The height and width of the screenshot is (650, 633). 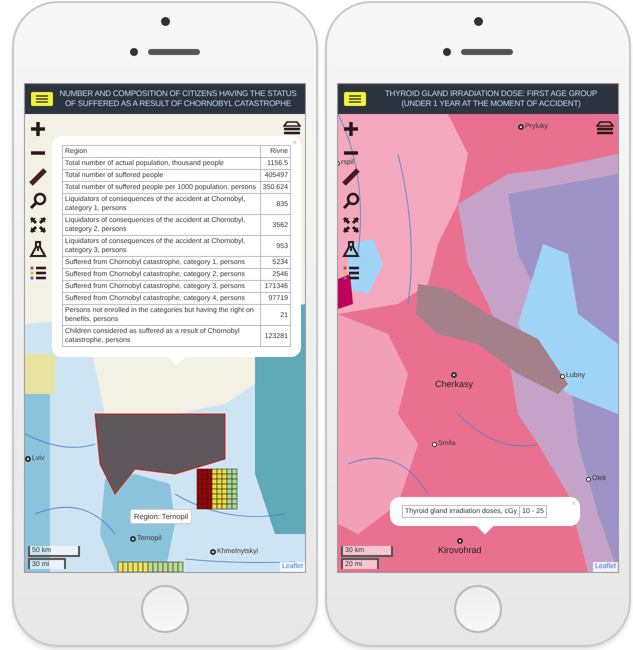 What do you see at coordinates (454, 384) in the screenshot?
I see `place-label: Cherkasy` at bounding box center [454, 384].